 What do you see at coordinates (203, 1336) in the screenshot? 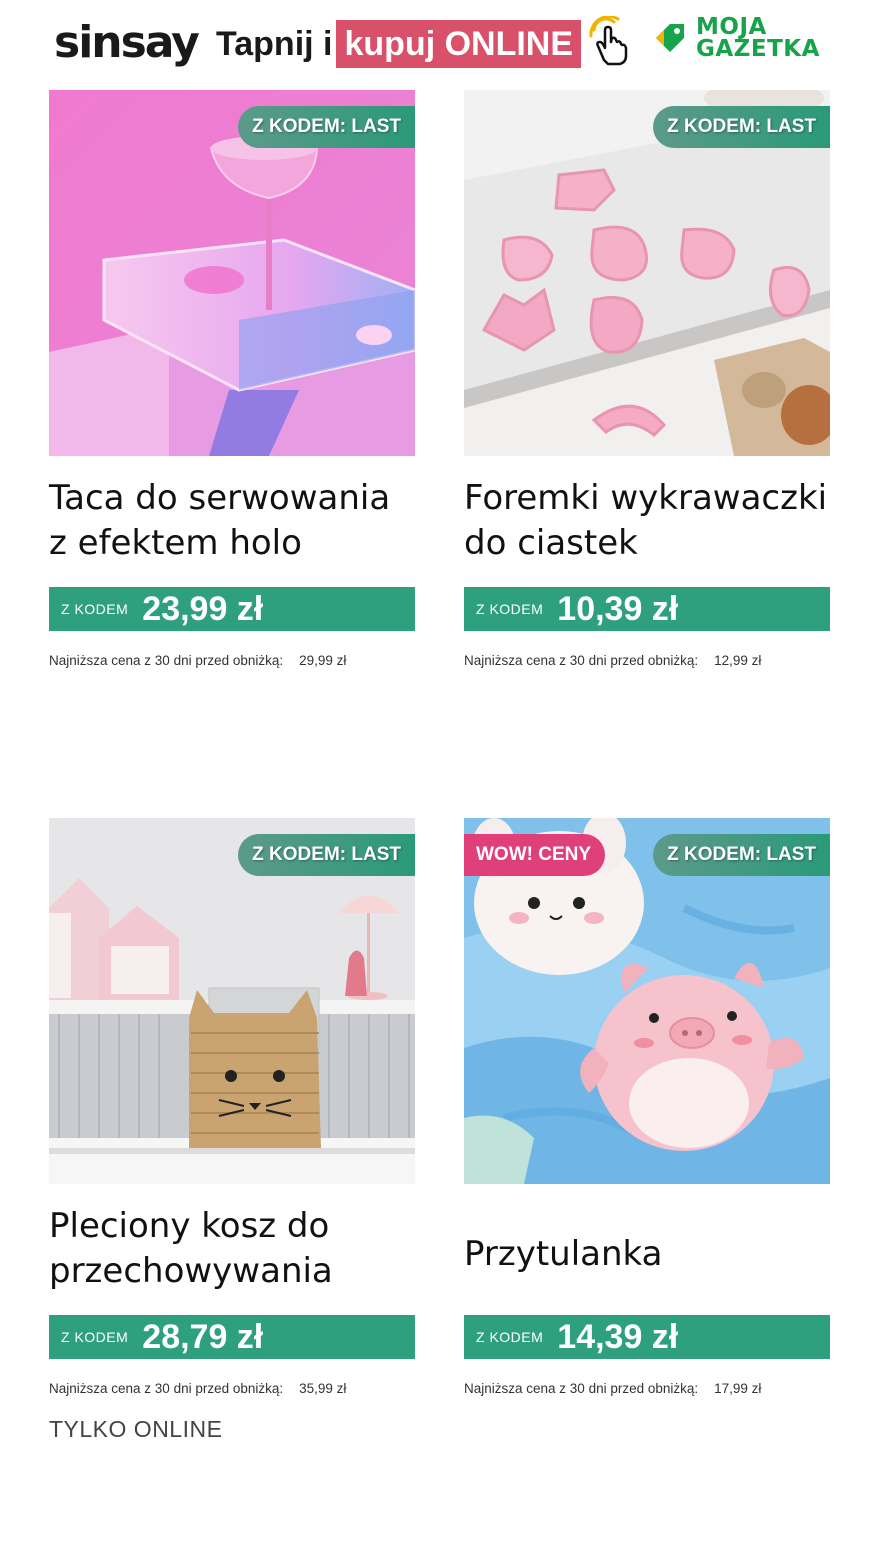
I see `price-value: 28,79 zł` at bounding box center [203, 1336].